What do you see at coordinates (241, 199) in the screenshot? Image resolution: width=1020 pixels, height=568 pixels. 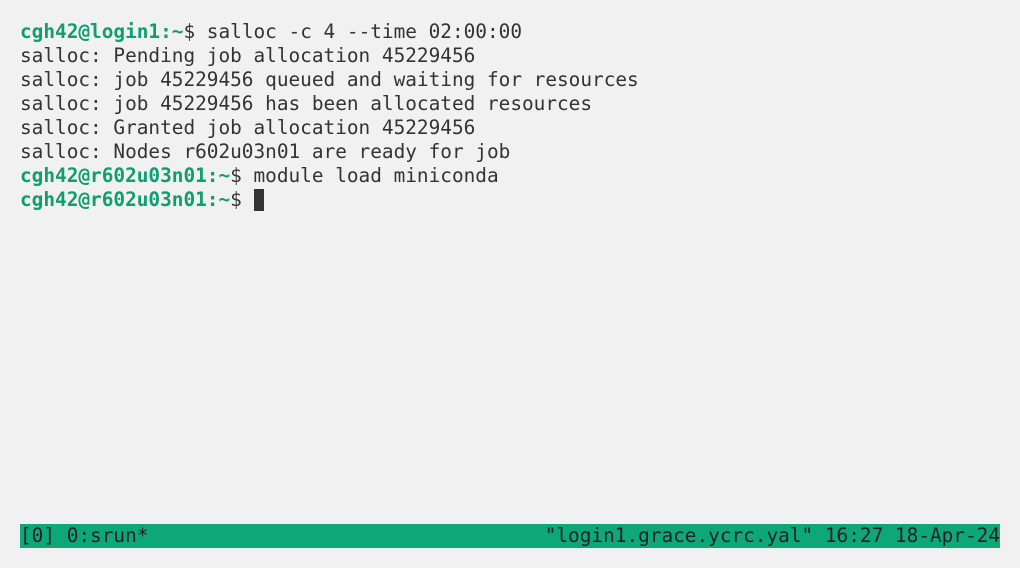 I see `command-input: $` at bounding box center [241, 199].